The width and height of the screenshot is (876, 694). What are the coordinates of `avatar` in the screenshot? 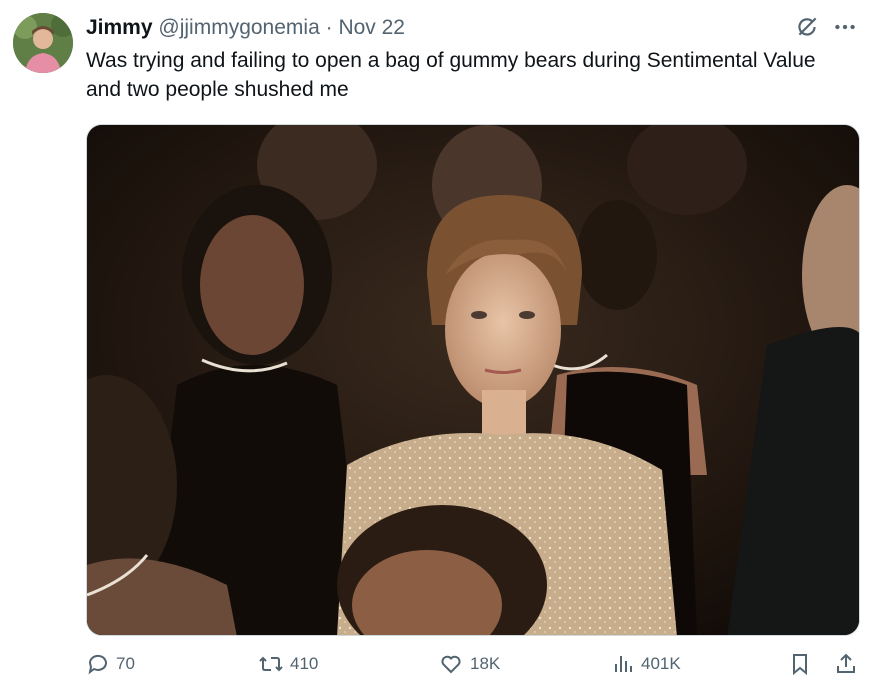 It's located at (43, 43).